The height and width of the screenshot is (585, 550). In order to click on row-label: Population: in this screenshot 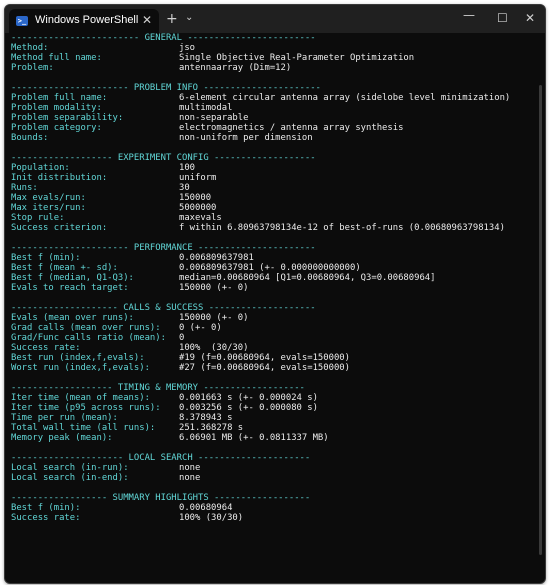, I will do `click(40, 168)`.